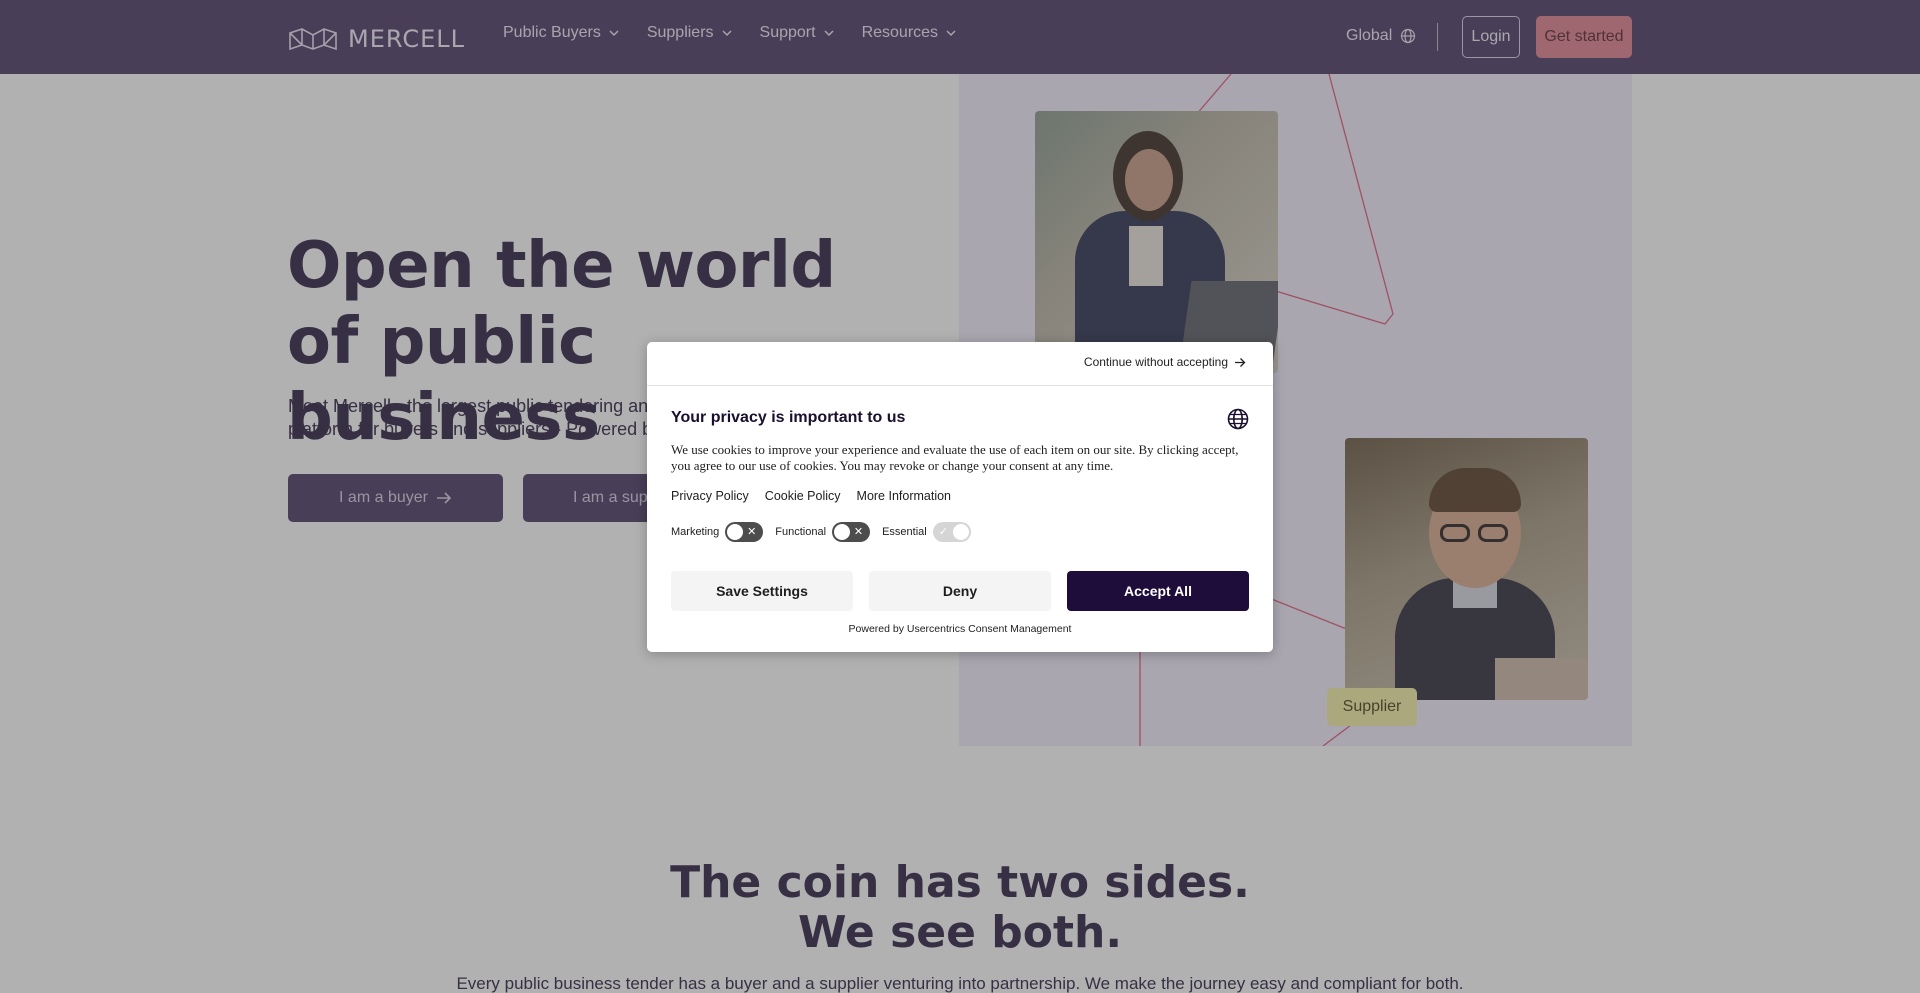  What do you see at coordinates (695, 532) in the screenshot?
I see `toggle-label: Marketing` at bounding box center [695, 532].